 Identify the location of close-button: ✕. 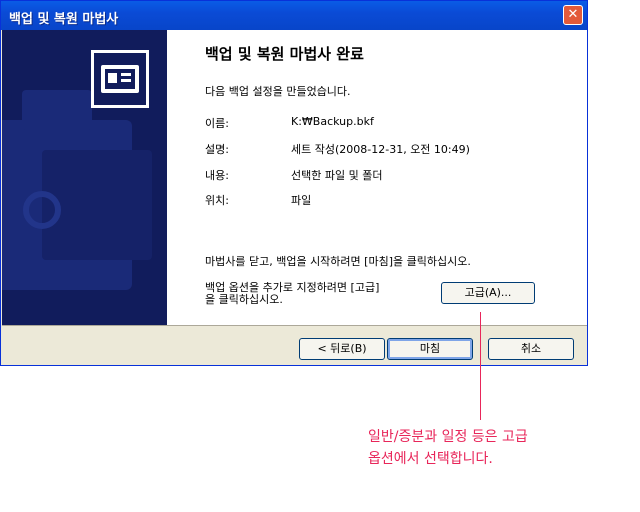
(573, 15).